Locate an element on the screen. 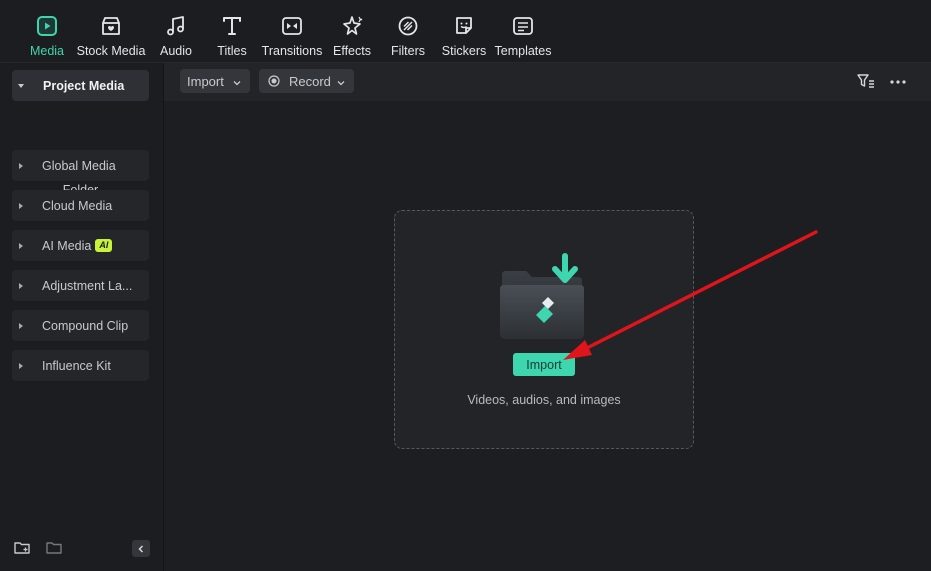 Image resolution: width=931 pixels, height=571 pixels. tab-label: Audio is located at coordinates (176, 51).